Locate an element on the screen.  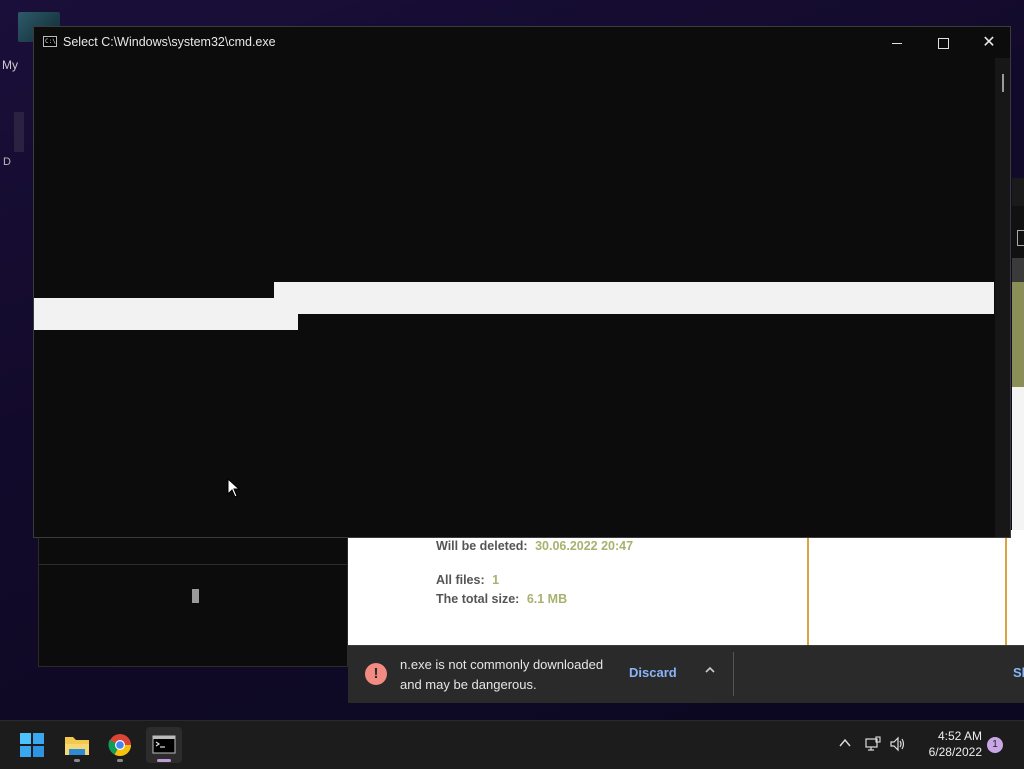
background-window-control is located at coordinates (1020, 238).